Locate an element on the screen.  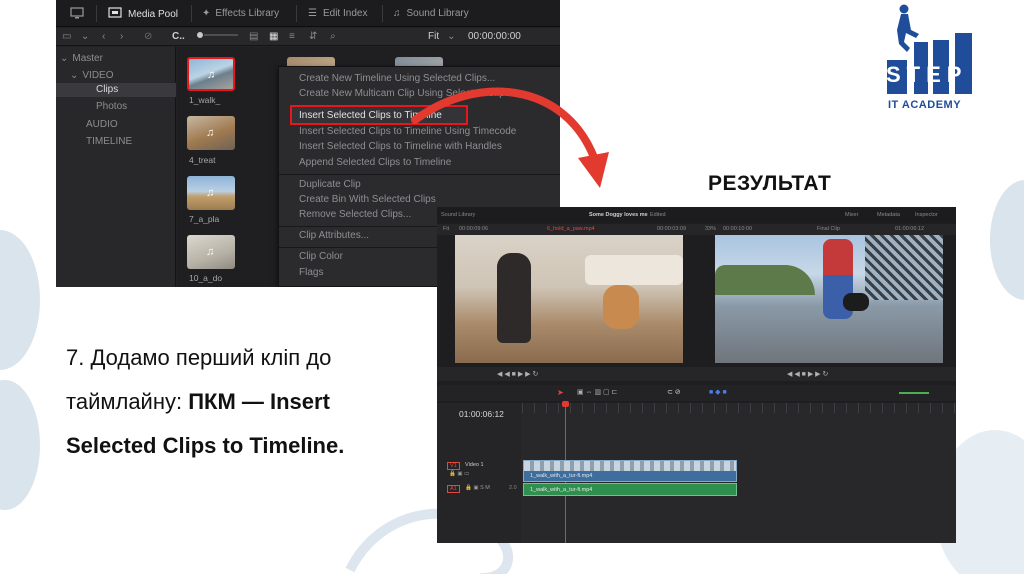
zoom-slider is located at coordinates (914, 393).